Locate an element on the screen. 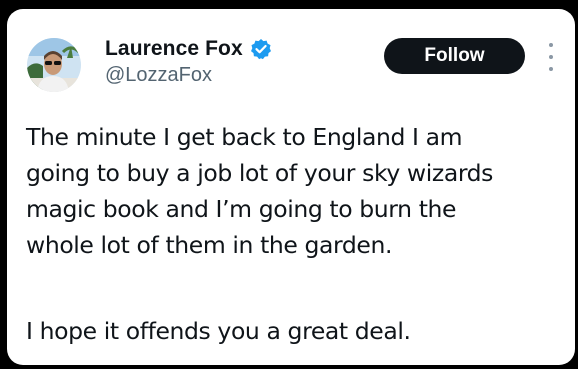 Image resolution: width=578 pixels, height=369 pixels. avatar is located at coordinates (54, 65).